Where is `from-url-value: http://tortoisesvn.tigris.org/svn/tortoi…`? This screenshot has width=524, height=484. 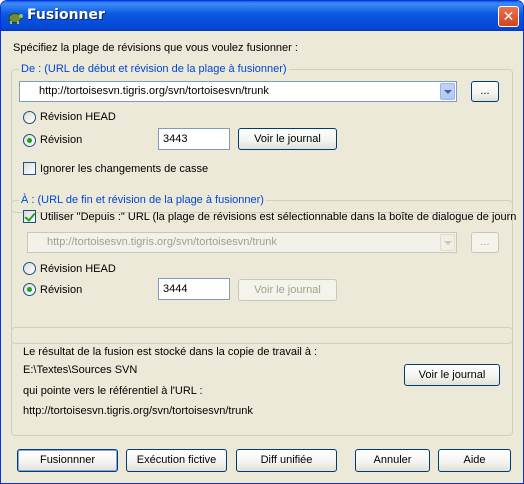
from-url-value: http://tortoisesvn.tigris.org/svn/tortoi… is located at coordinates (154, 91).